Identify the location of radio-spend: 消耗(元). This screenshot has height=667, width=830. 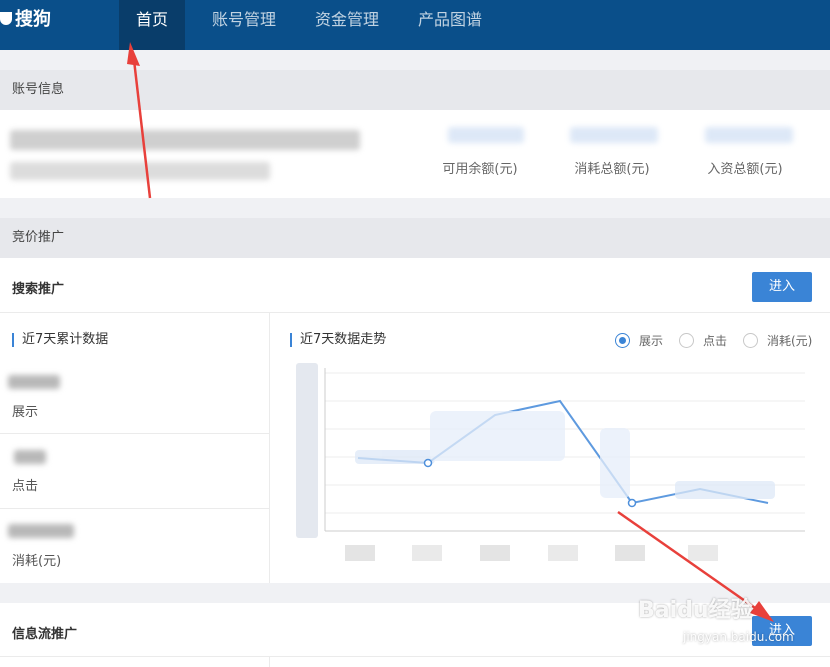
(777, 340).